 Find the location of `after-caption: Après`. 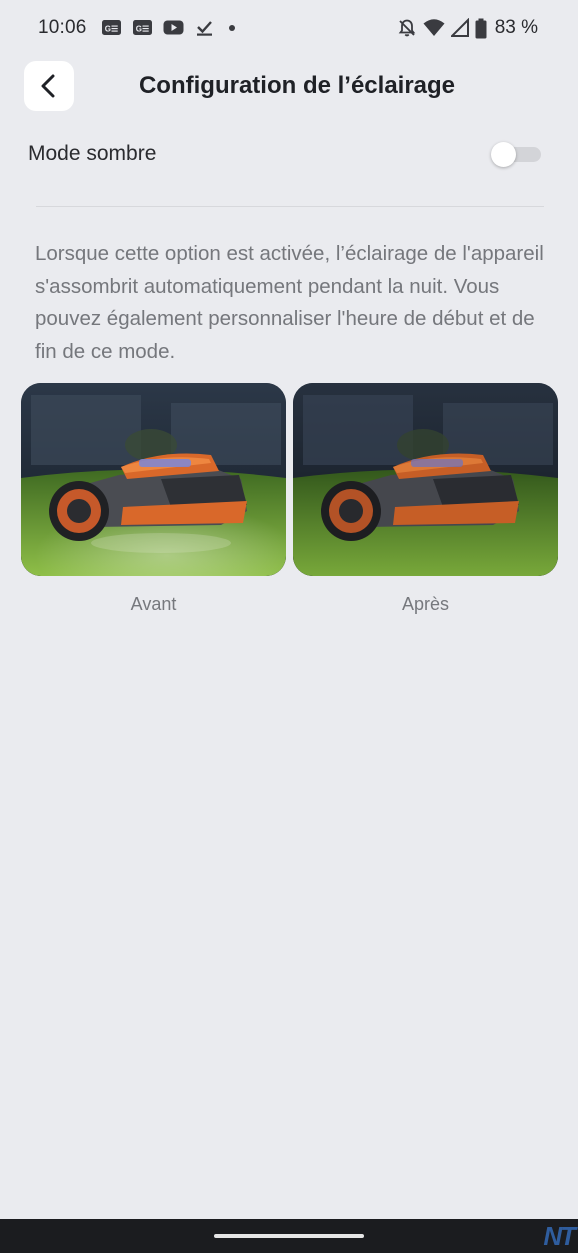

after-caption: Après is located at coordinates (425, 604).